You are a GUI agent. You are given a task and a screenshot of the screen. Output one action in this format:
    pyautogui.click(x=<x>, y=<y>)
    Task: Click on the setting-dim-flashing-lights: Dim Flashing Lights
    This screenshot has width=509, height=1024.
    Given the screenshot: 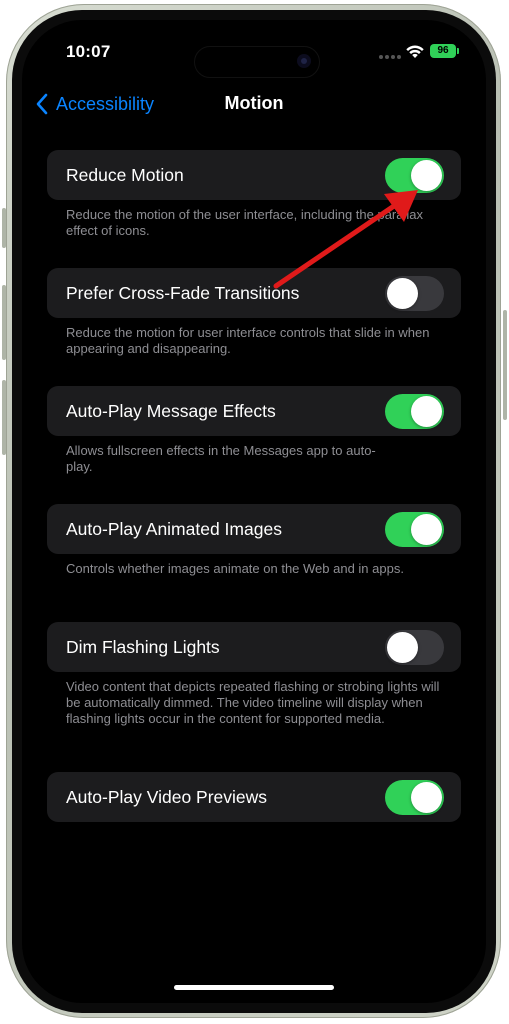 What is the action you would take?
    pyautogui.click(x=254, y=647)
    